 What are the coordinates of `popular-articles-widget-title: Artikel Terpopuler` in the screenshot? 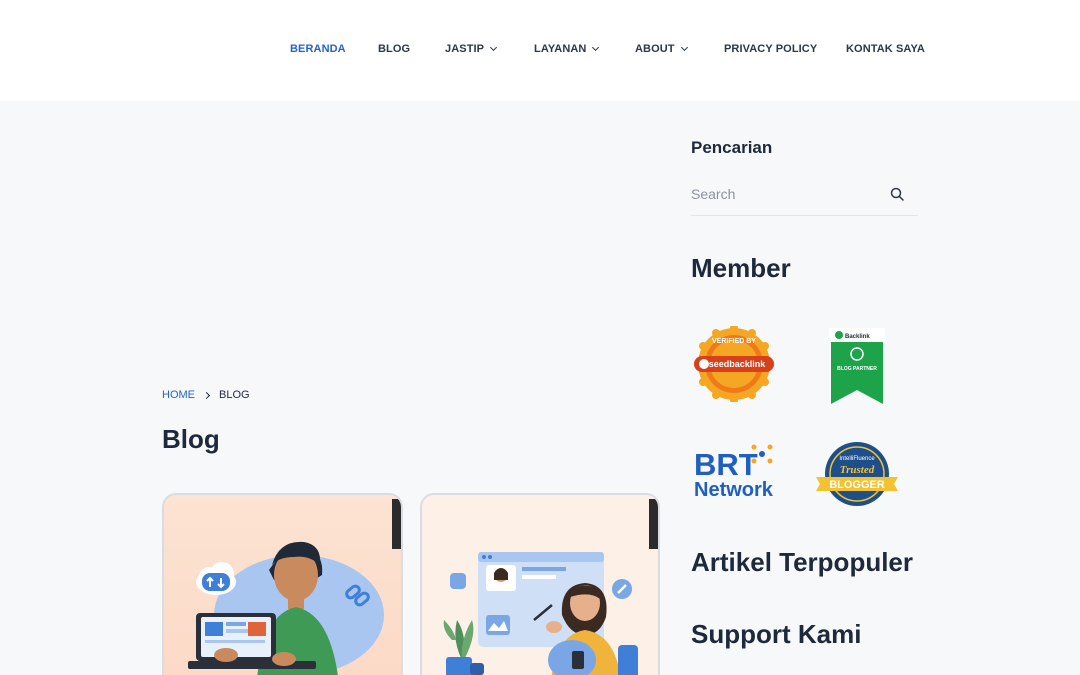 It's located at (802, 562).